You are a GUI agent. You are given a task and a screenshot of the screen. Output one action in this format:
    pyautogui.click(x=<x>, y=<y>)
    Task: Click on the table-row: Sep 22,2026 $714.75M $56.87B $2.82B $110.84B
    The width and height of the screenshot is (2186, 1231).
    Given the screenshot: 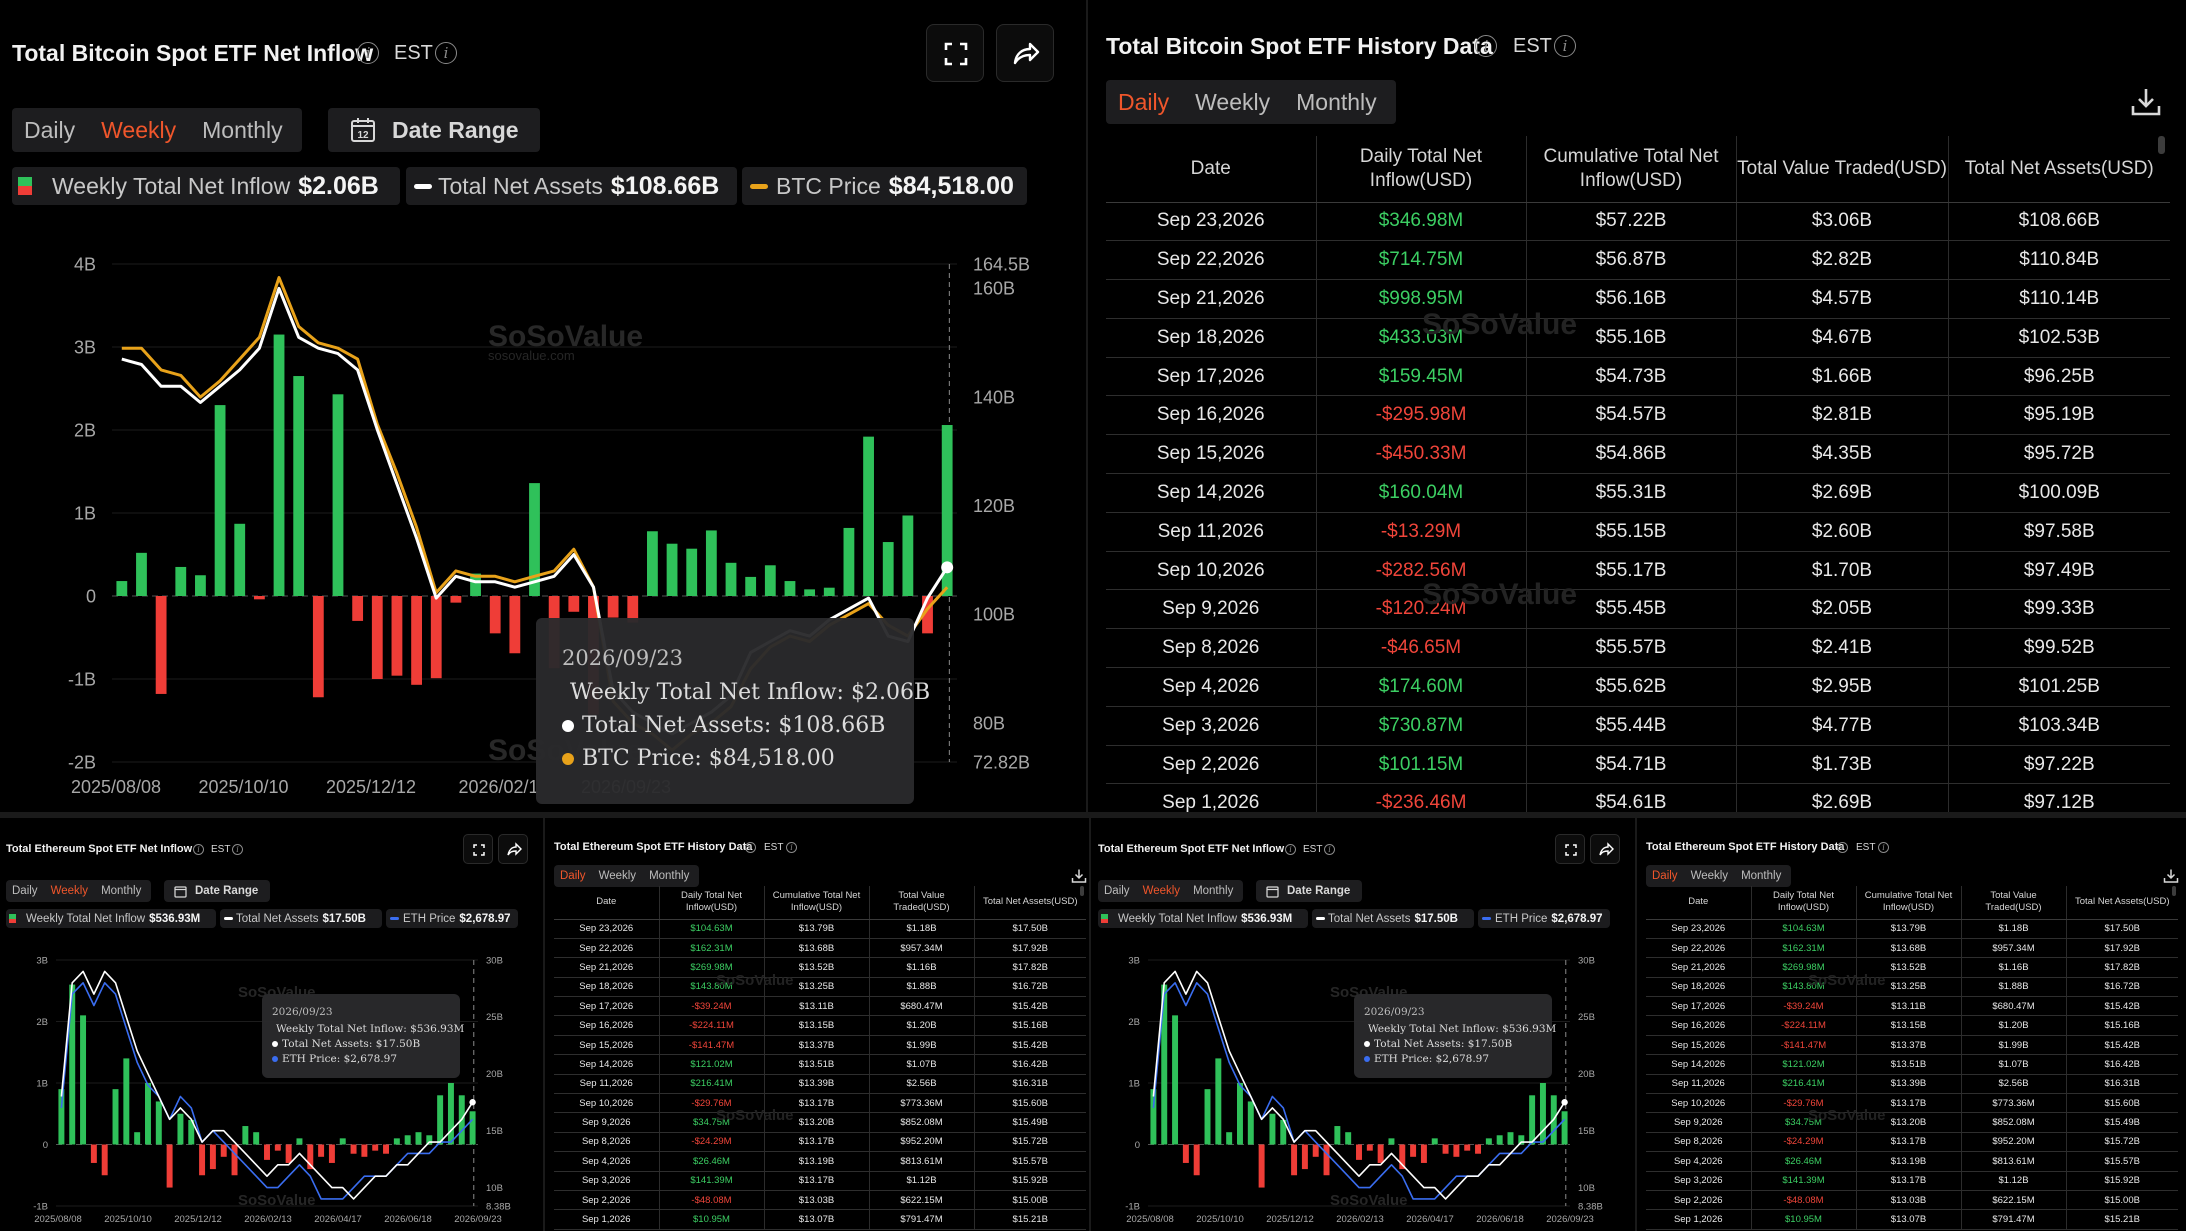 What is the action you would take?
    pyautogui.click(x=1638, y=260)
    